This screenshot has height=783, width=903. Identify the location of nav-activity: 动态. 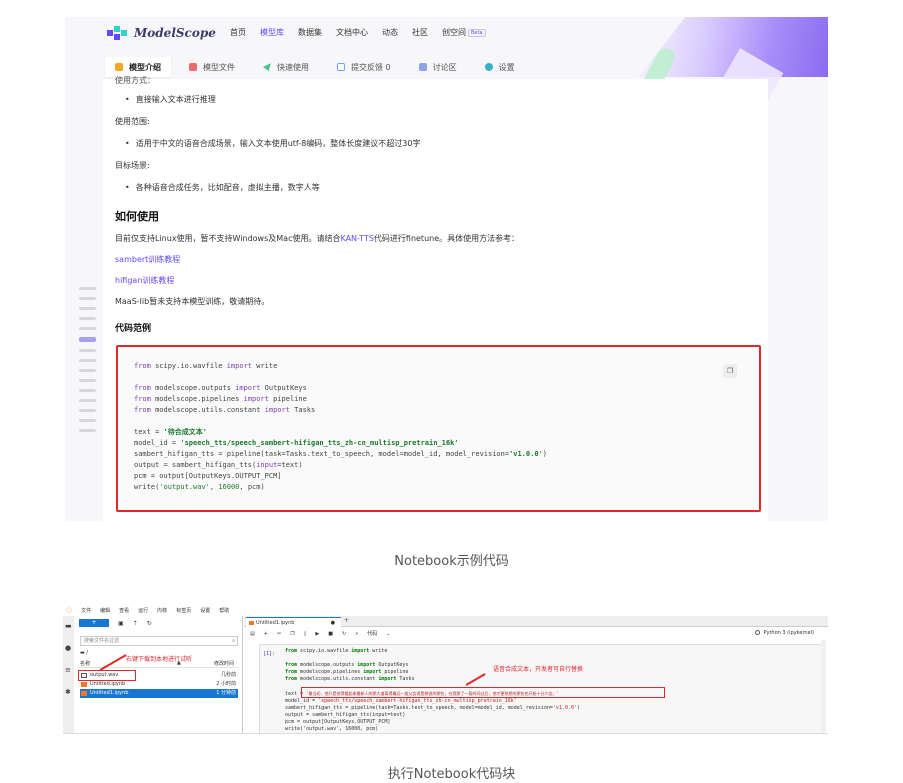
(390, 32).